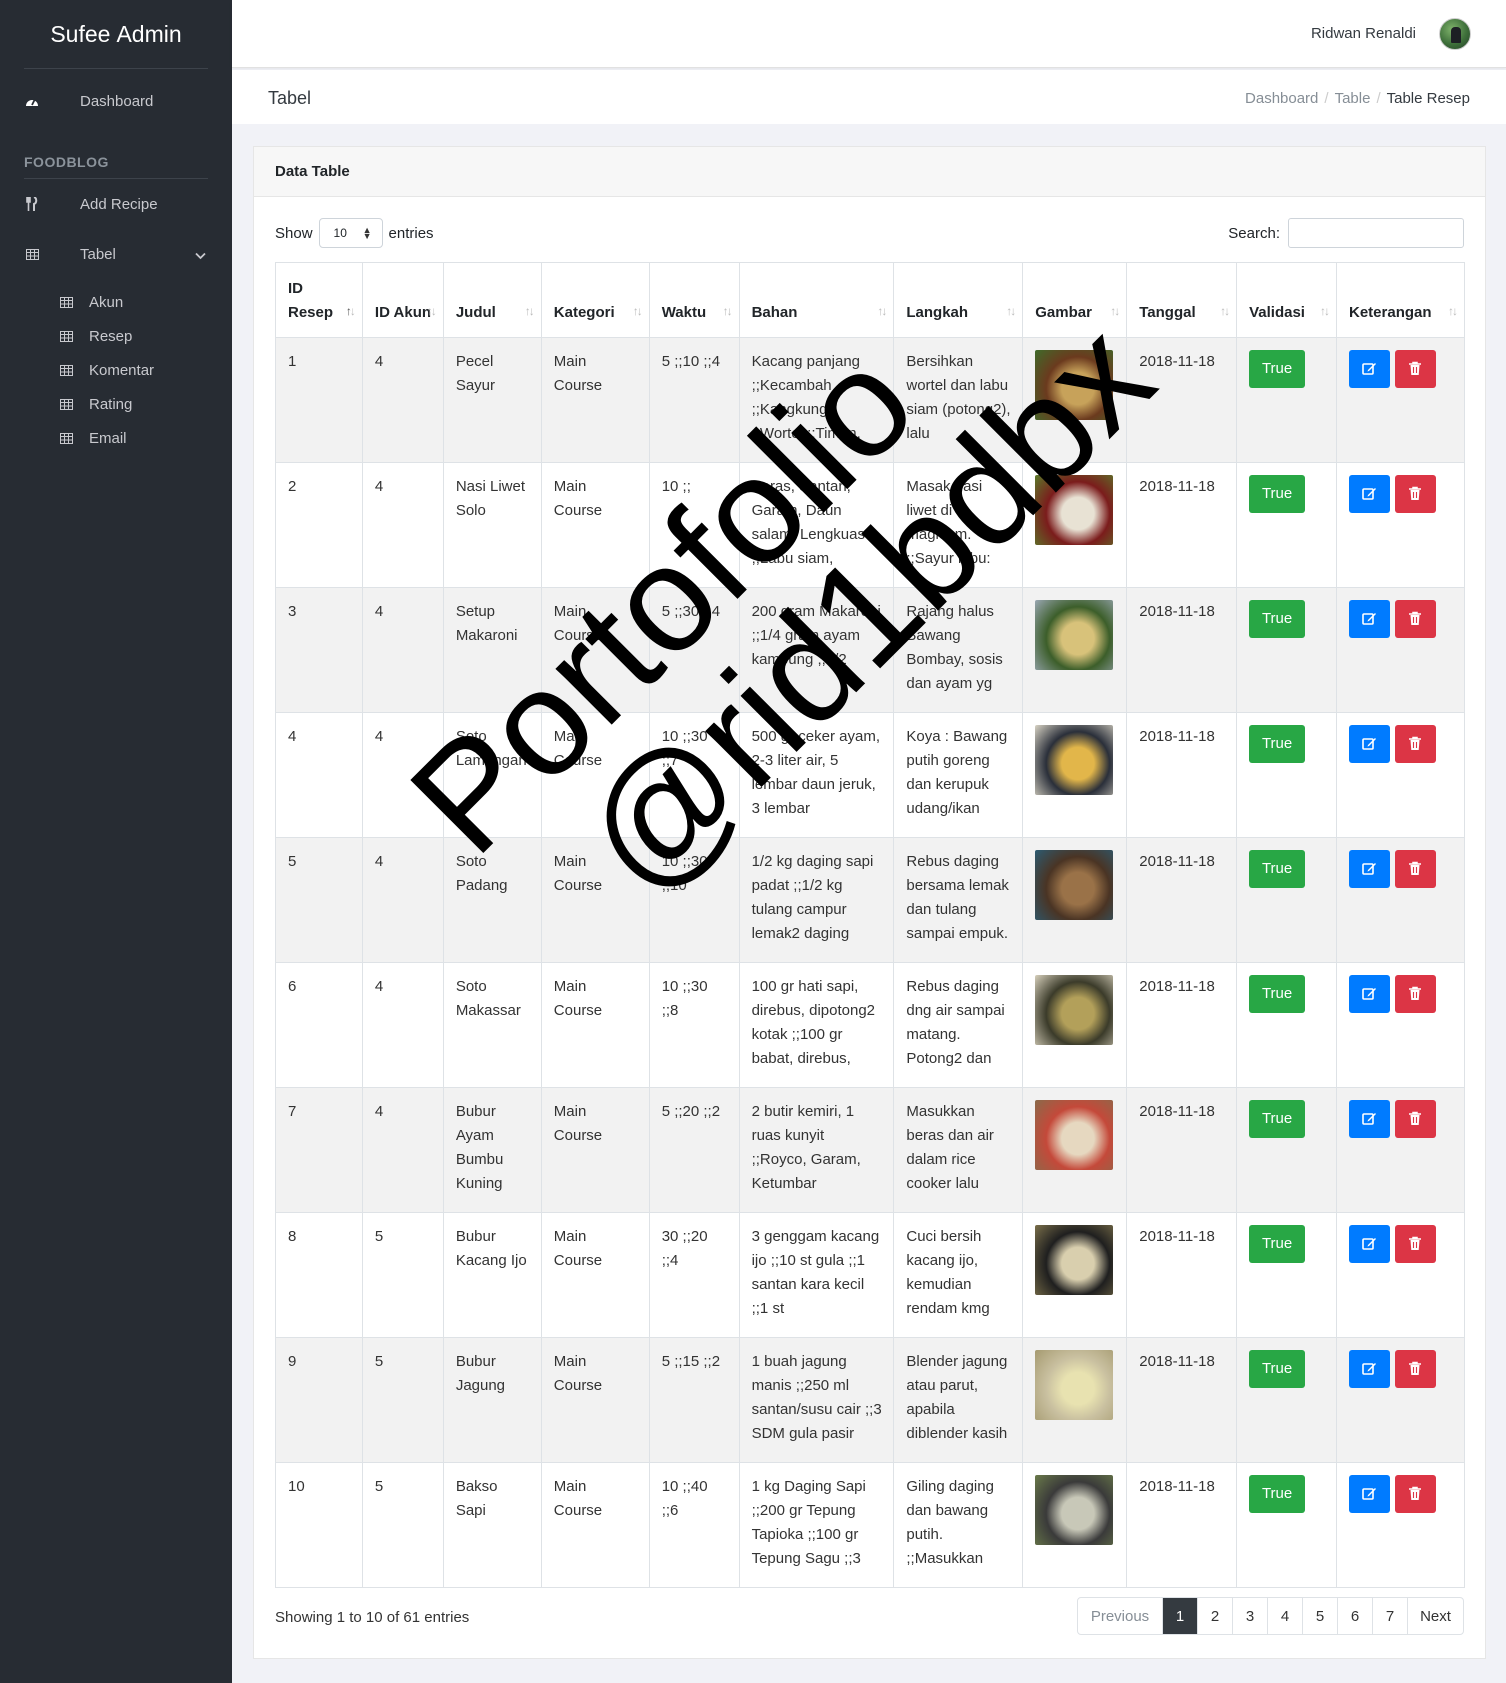 Image resolution: width=1506 pixels, height=1683 pixels. I want to click on sidebar-subitem-email: Email, so click(116, 438).